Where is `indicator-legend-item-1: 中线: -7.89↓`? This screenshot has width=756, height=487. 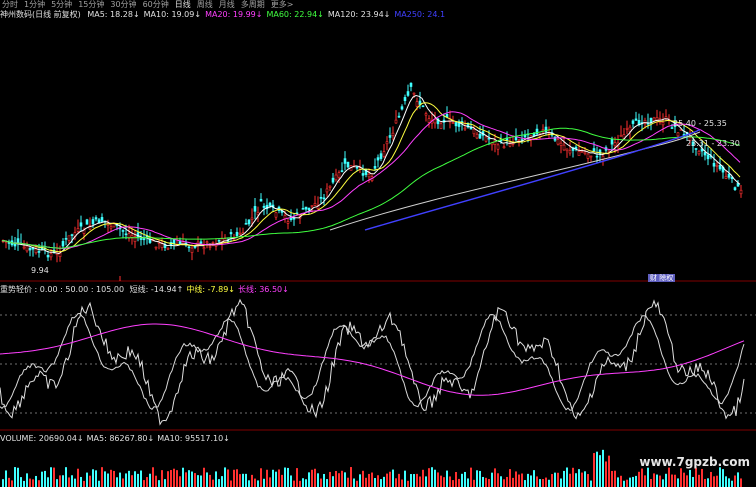
indicator-legend-item-1: 中线: -7.89↓ is located at coordinates (210, 289).